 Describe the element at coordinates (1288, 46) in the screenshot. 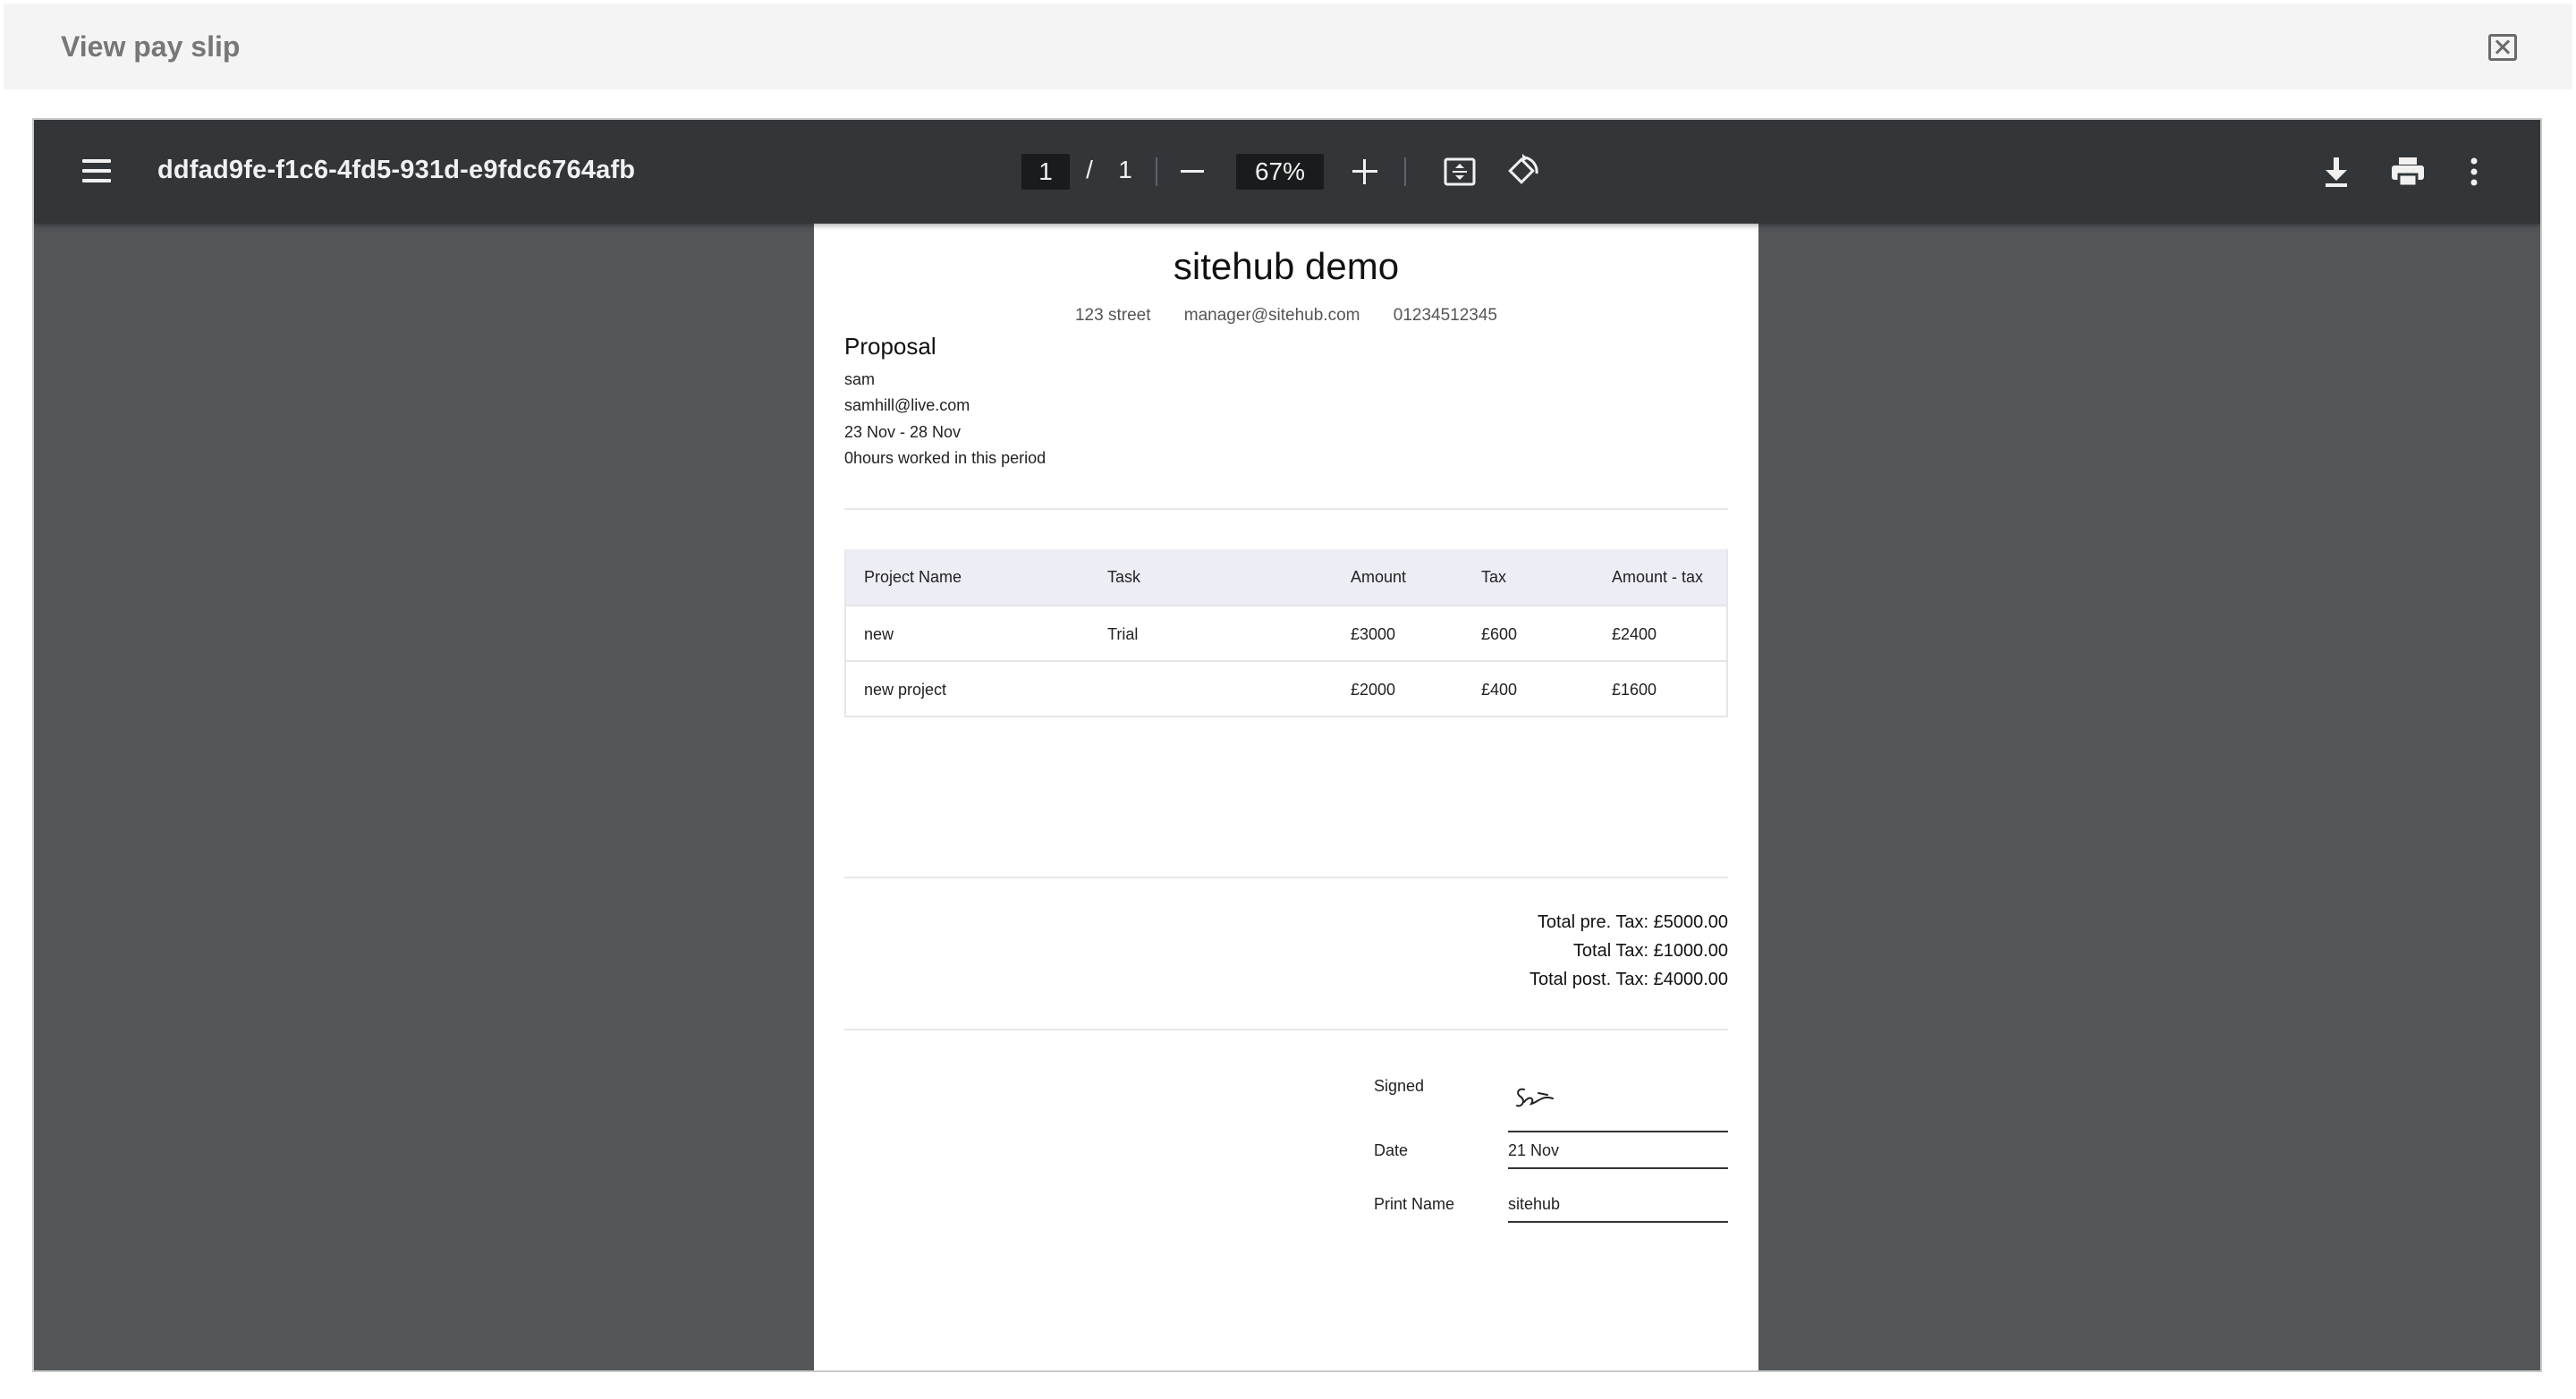

I see `modal-header: View pay slip` at that location.